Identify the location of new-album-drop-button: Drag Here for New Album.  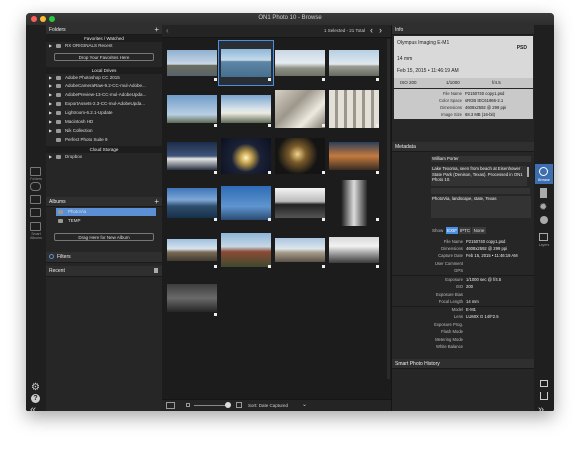
(104, 237).